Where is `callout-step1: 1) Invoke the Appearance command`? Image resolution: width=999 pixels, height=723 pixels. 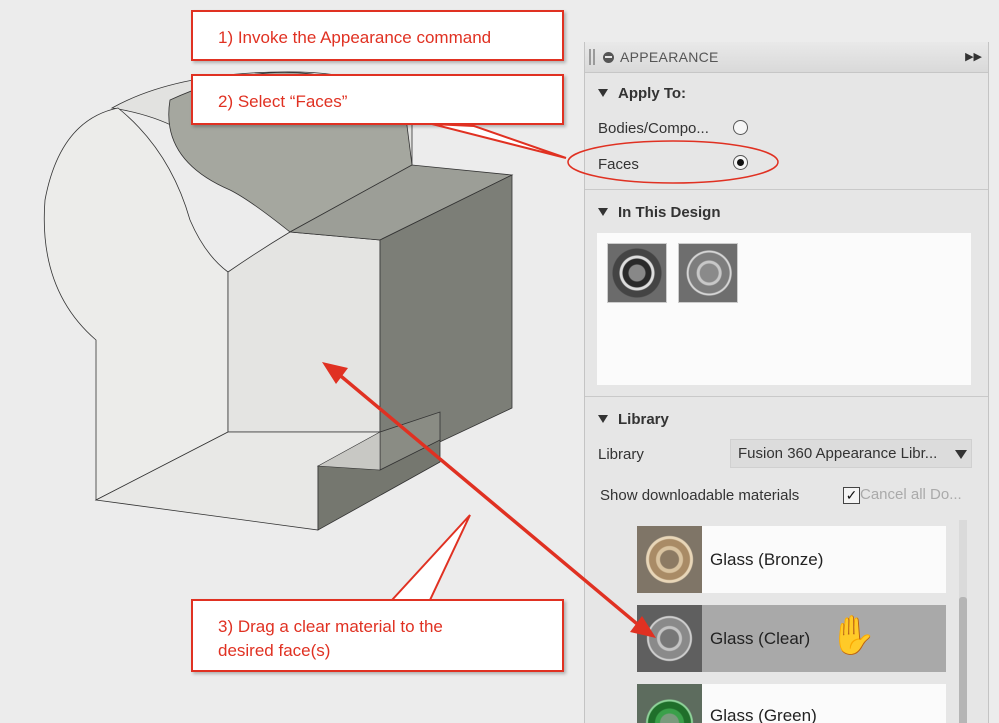 callout-step1: 1) Invoke the Appearance command is located at coordinates (377, 35).